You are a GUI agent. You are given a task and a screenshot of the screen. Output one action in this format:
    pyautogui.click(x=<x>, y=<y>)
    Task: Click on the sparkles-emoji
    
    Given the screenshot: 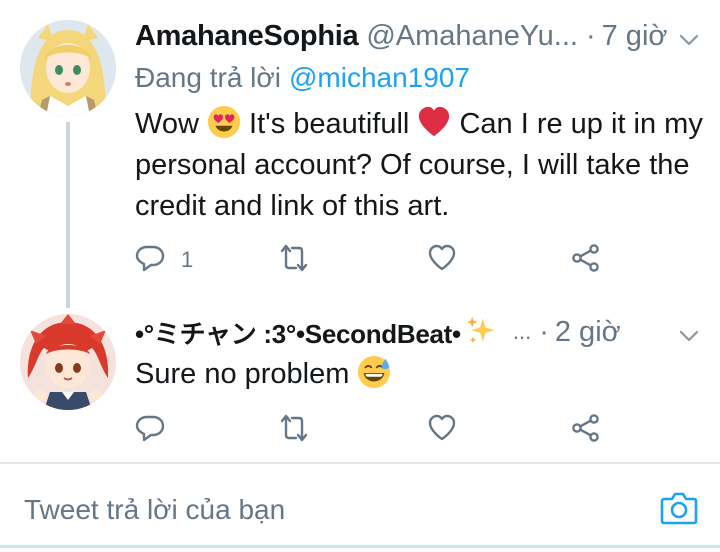 What is the action you would take?
    pyautogui.click(x=482, y=332)
    